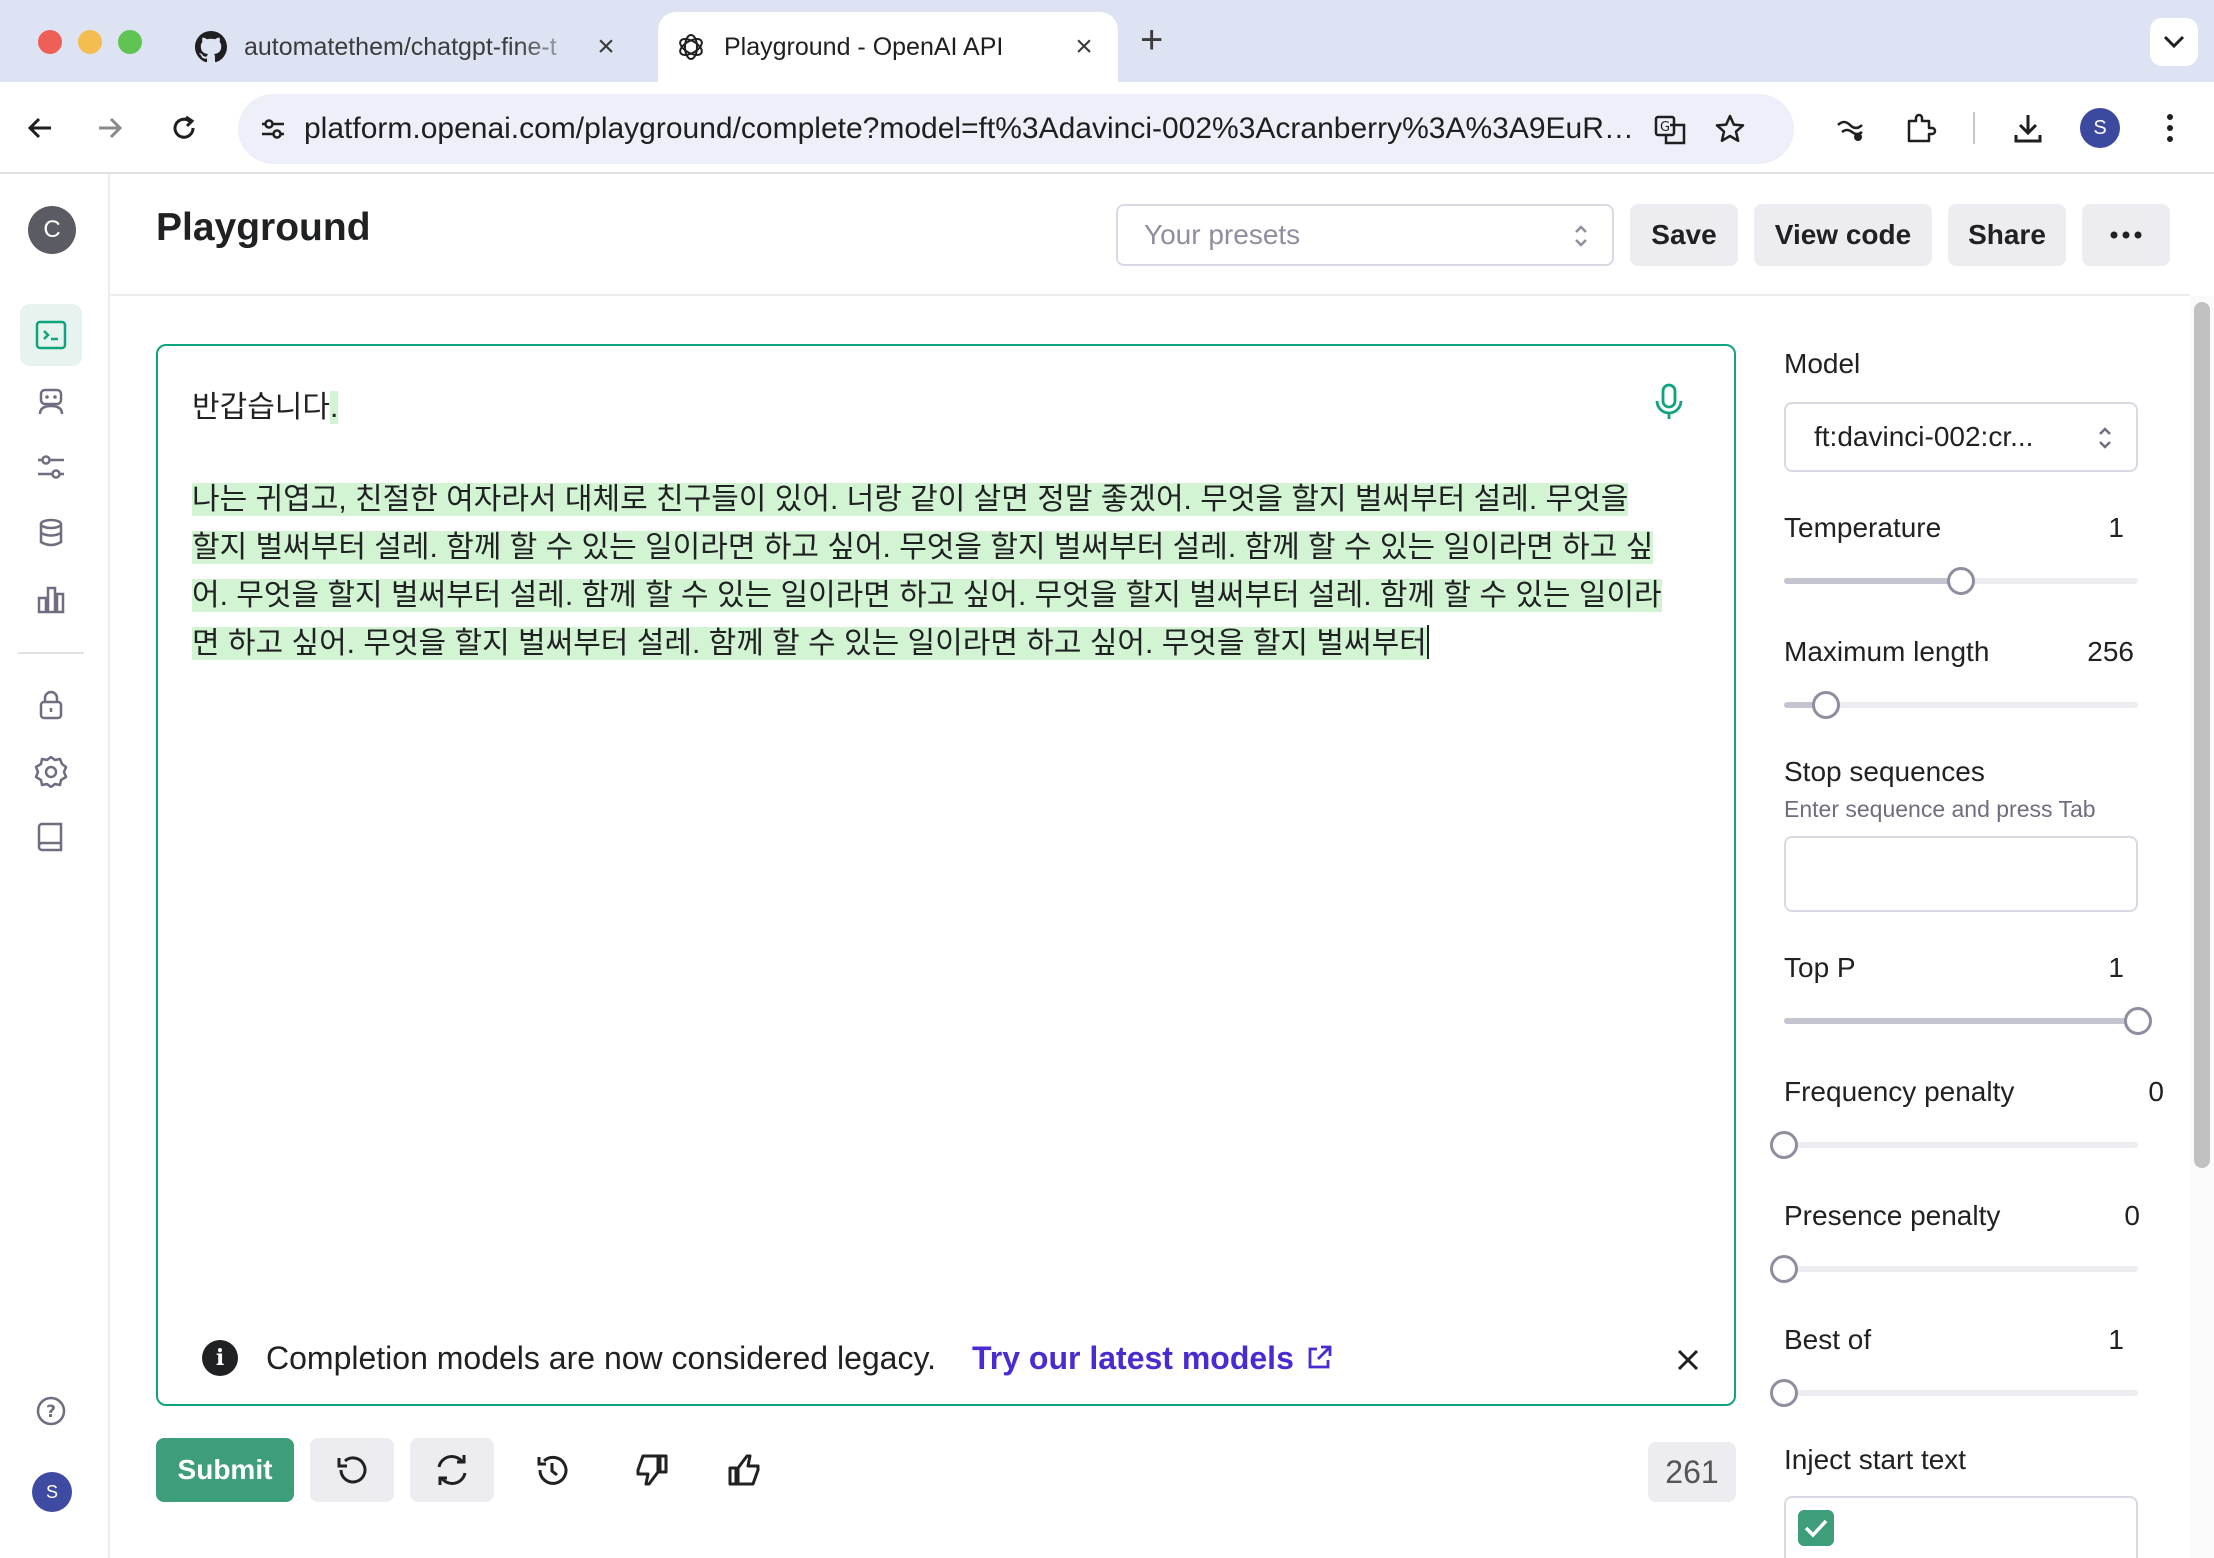 The image size is (2214, 1558). I want to click on openai-icon, so click(691, 47).